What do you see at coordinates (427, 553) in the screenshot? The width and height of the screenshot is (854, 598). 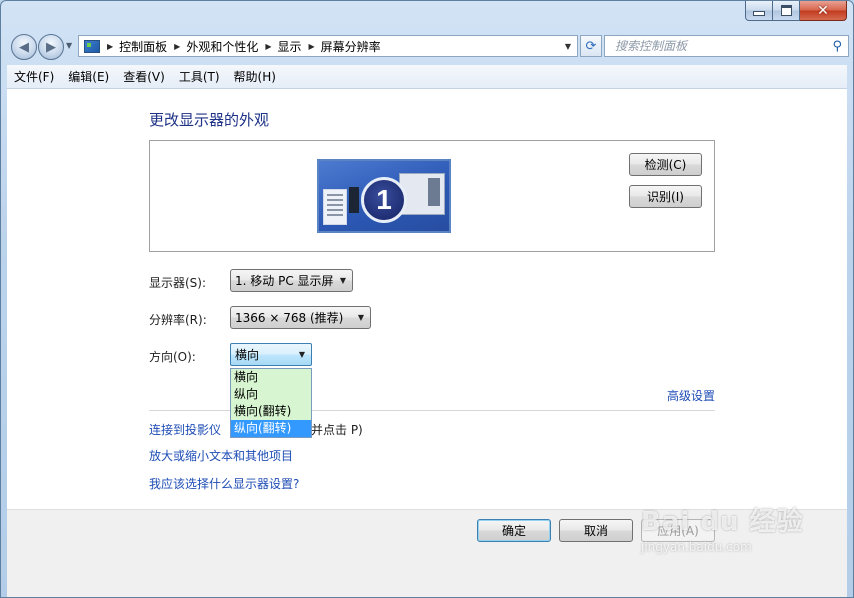 I see `dialog-footer: 确定 取消 应用(A)` at bounding box center [427, 553].